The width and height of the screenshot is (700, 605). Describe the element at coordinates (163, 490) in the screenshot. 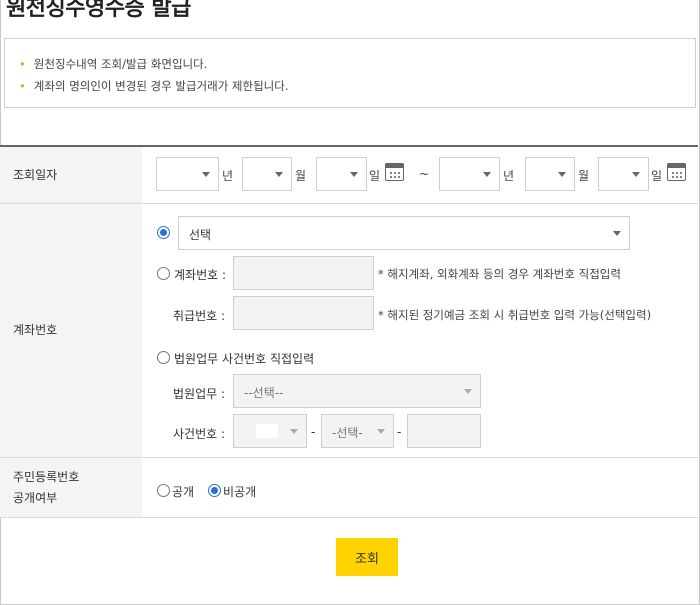

I see `public-radio` at that location.